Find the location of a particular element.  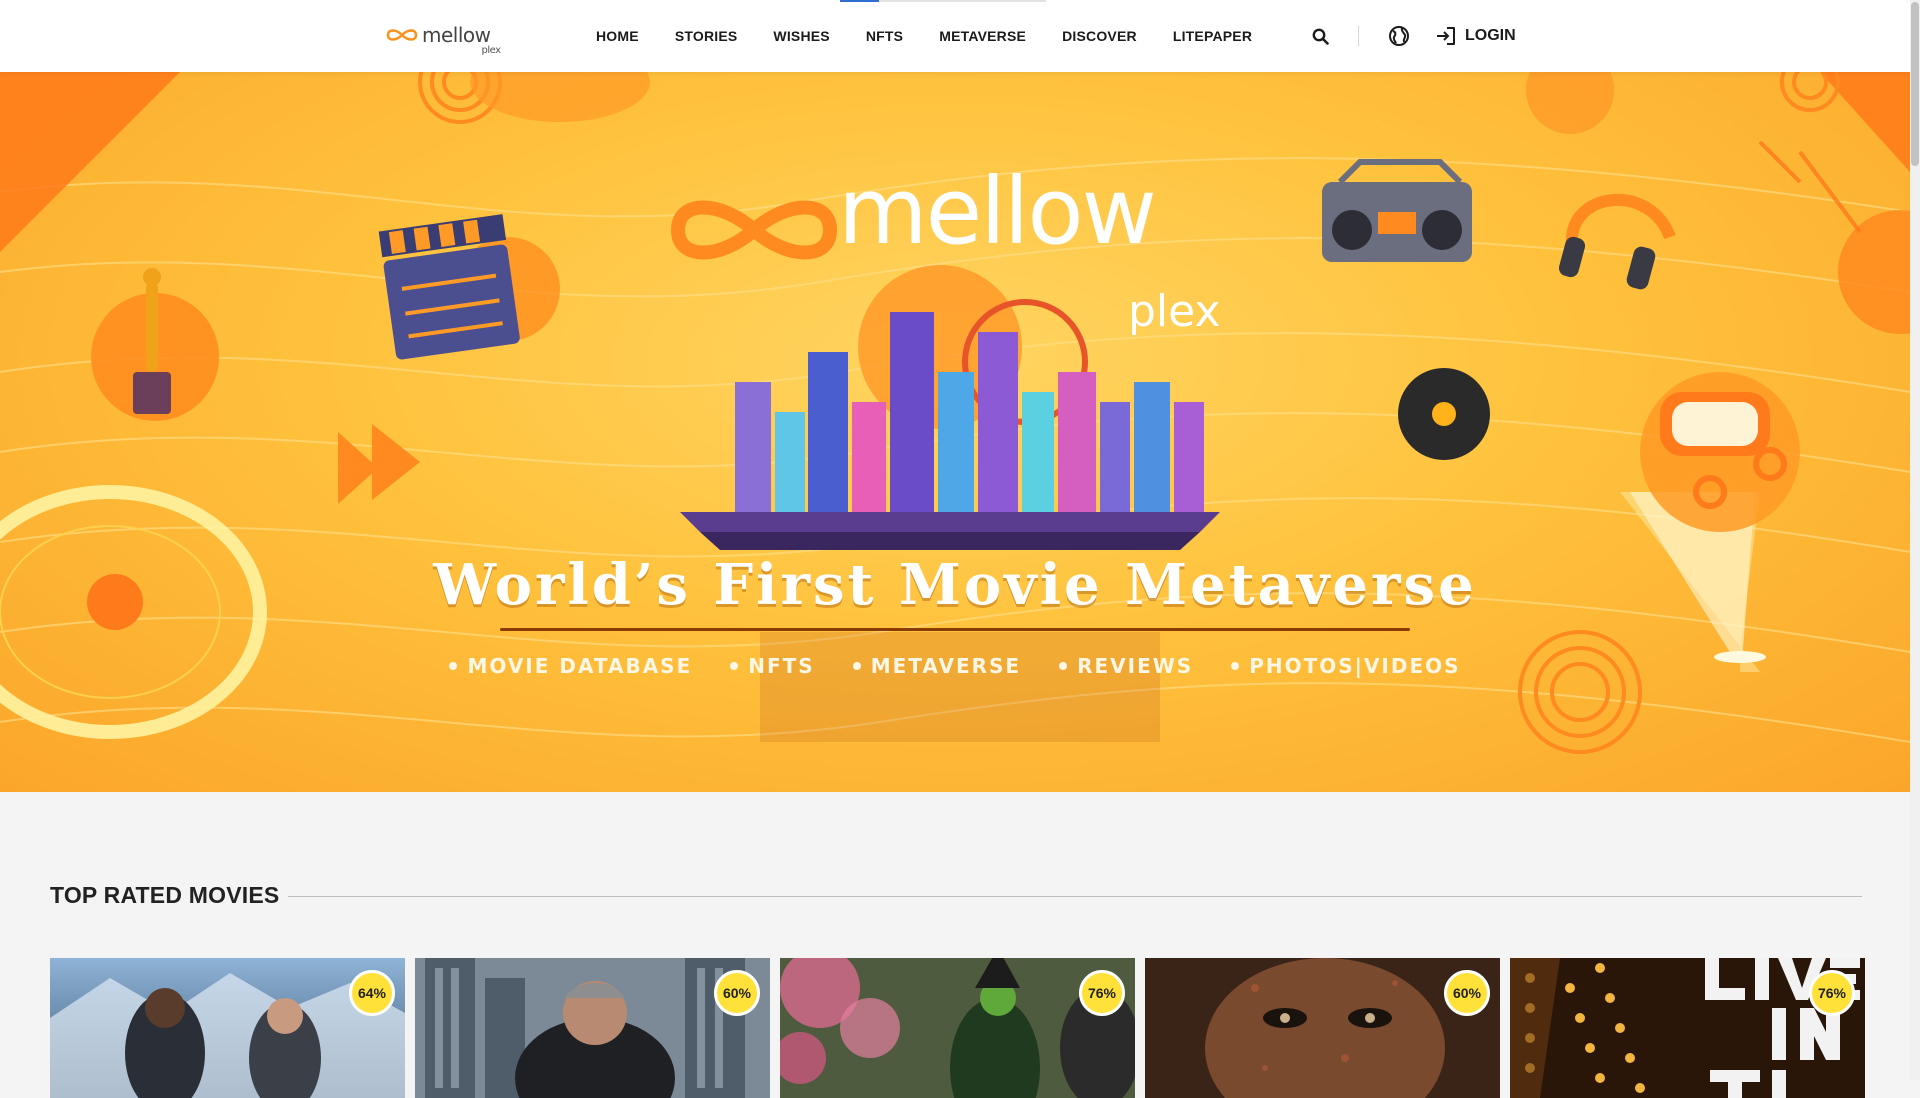

hero-logo-infinity-icon is located at coordinates (754, 230).